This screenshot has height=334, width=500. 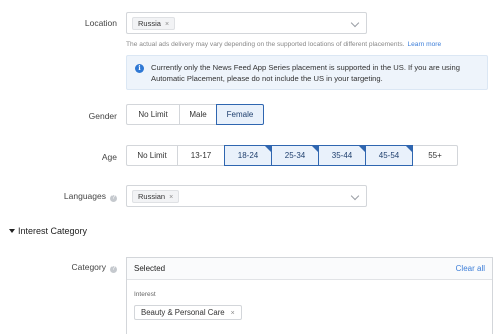 What do you see at coordinates (150, 268) in the screenshot?
I see `category-selected-heading: Selected` at bounding box center [150, 268].